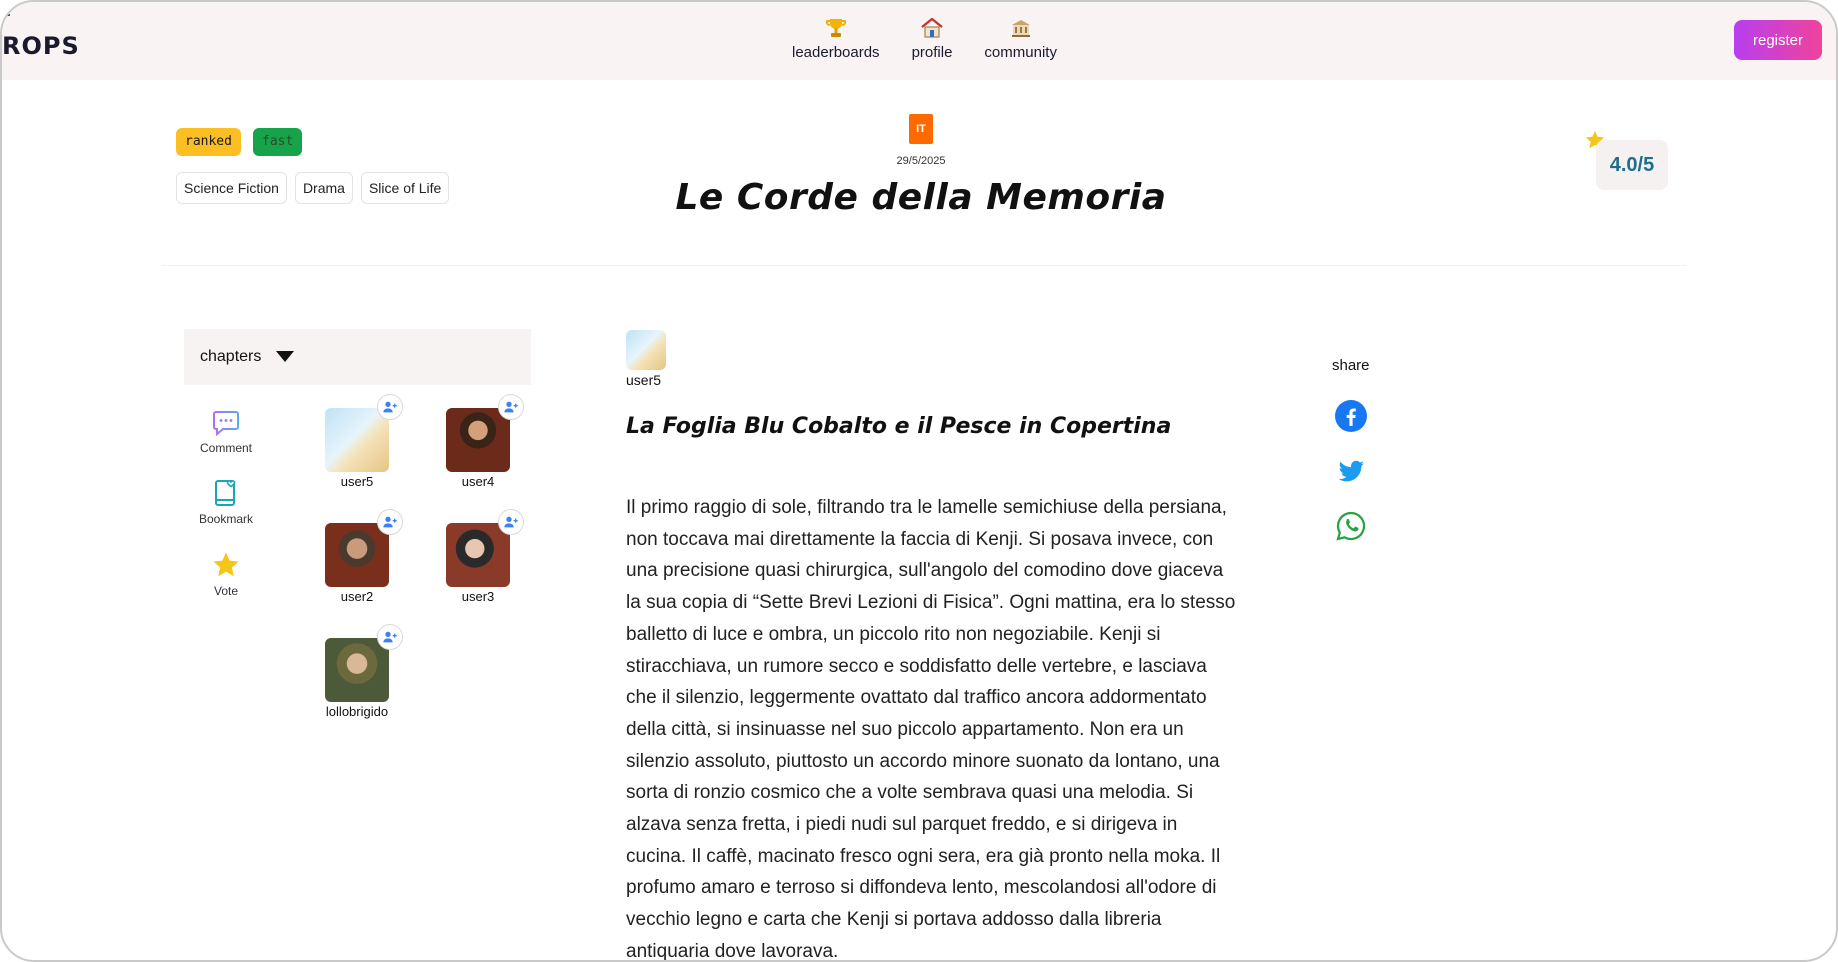 The height and width of the screenshot is (962, 1838). Describe the element at coordinates (357, 481) in the screenshot. I see `reader-name: user5` at that location.